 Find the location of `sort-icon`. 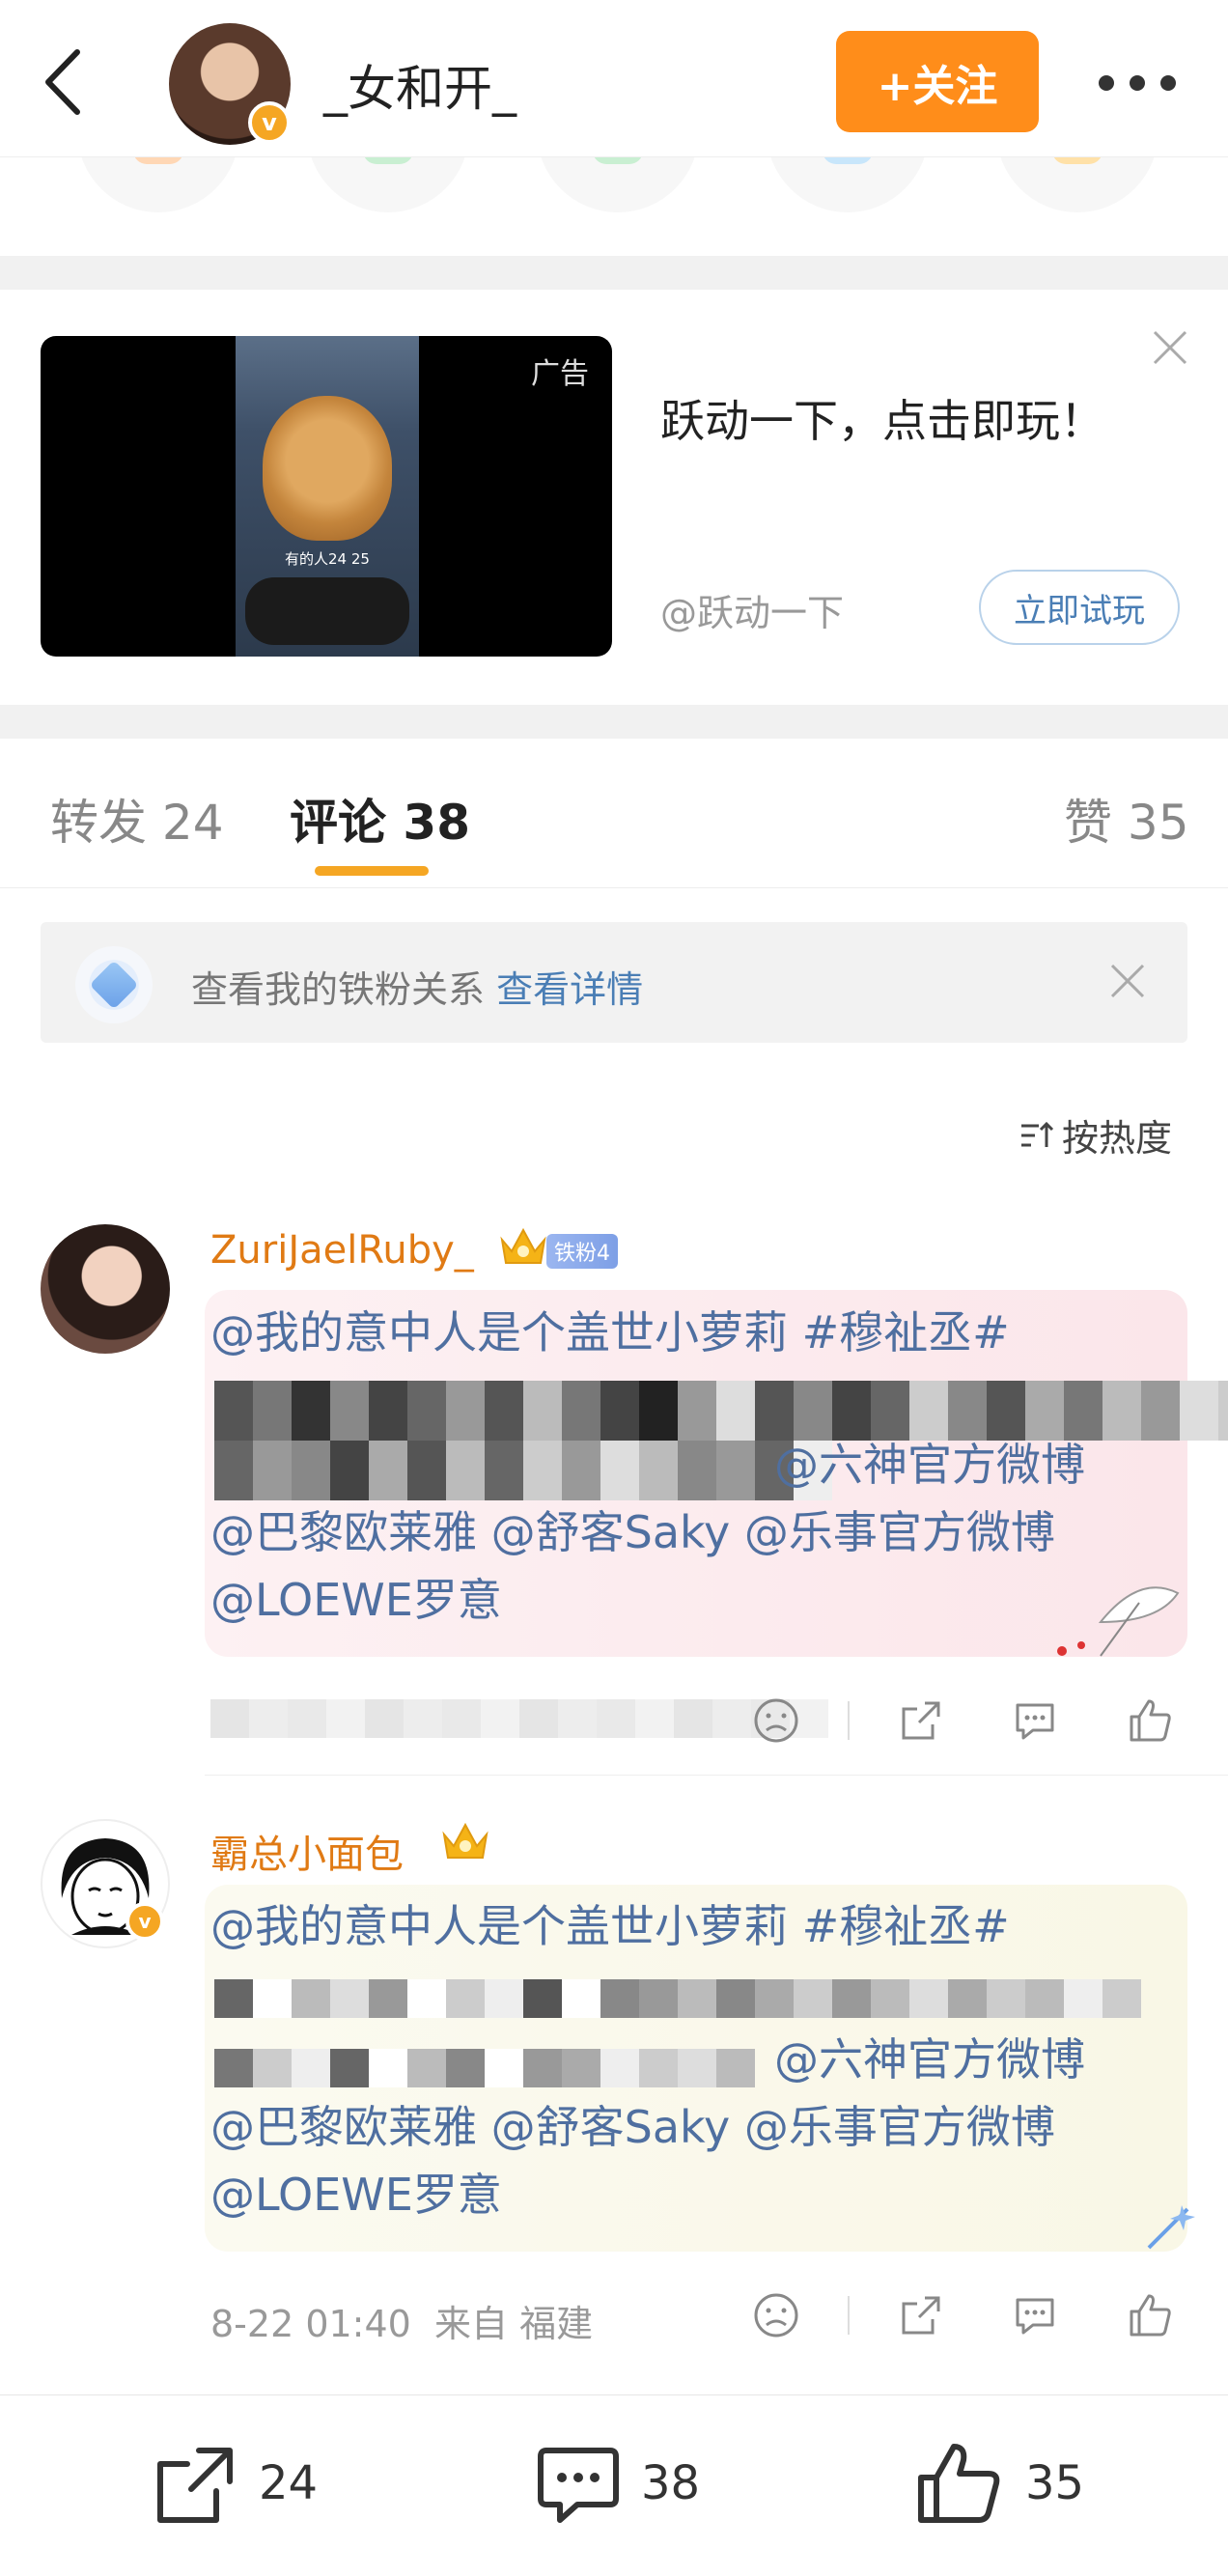

sort-icon is located at coordinates (1037, 1134).